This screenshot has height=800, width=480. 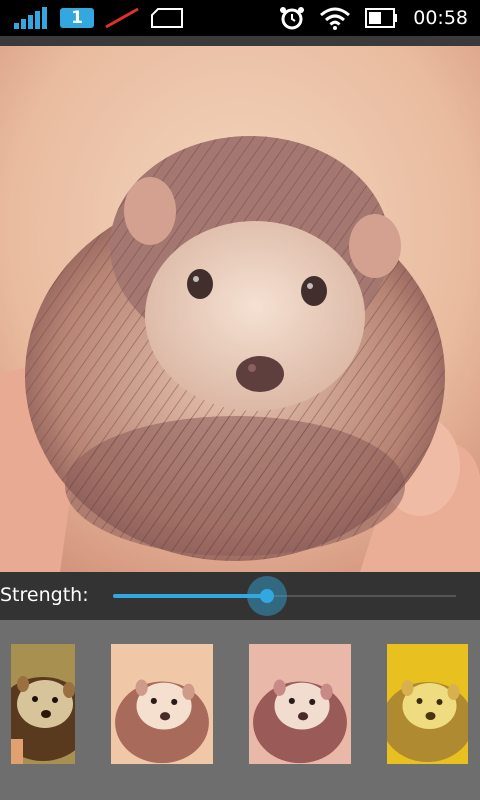 What do you see at coordinates (44, 595) in the screenshot?
I see `strength-label: Strength:` at bounding box center [44, 595].